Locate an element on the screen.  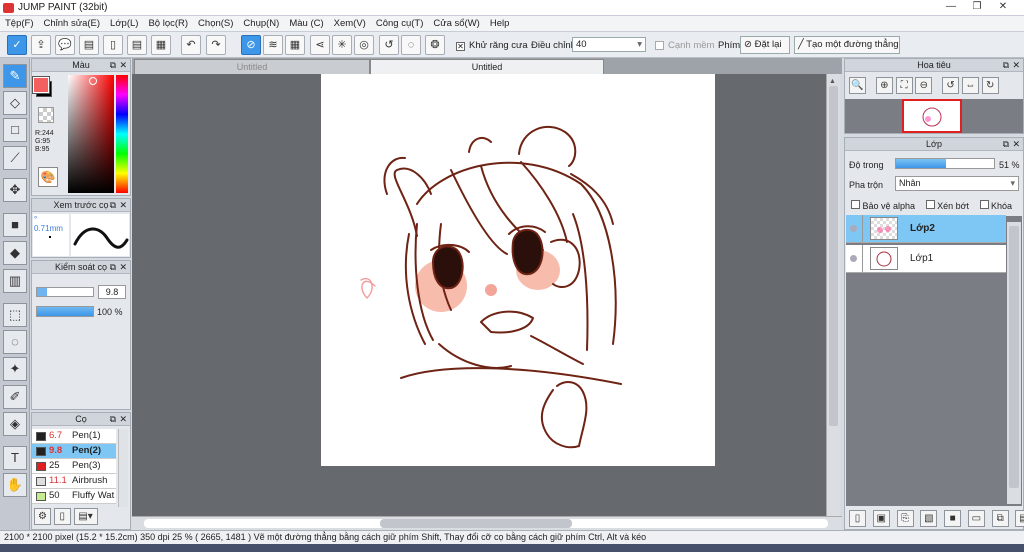
magic-wand-icon: ✦ is located at coordinates (15, 369).